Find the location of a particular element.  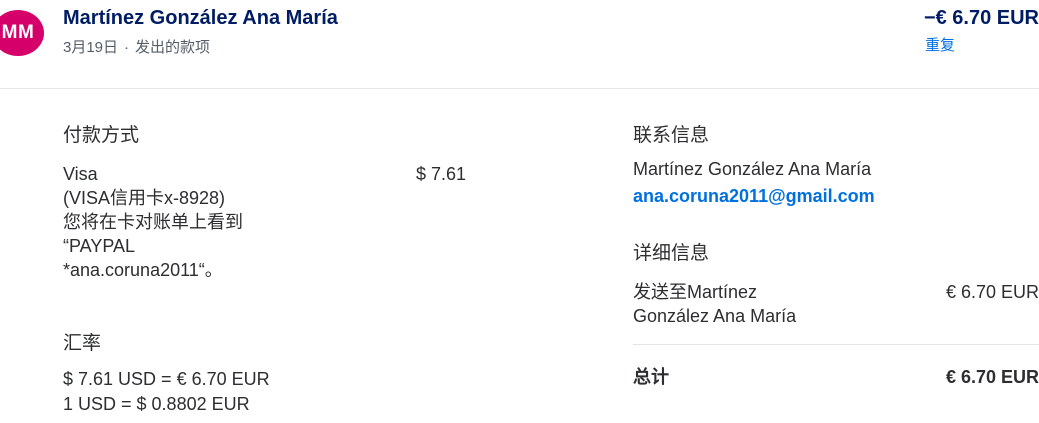

payment-amount: $ 7.61 is located at coordinates (441, 174).